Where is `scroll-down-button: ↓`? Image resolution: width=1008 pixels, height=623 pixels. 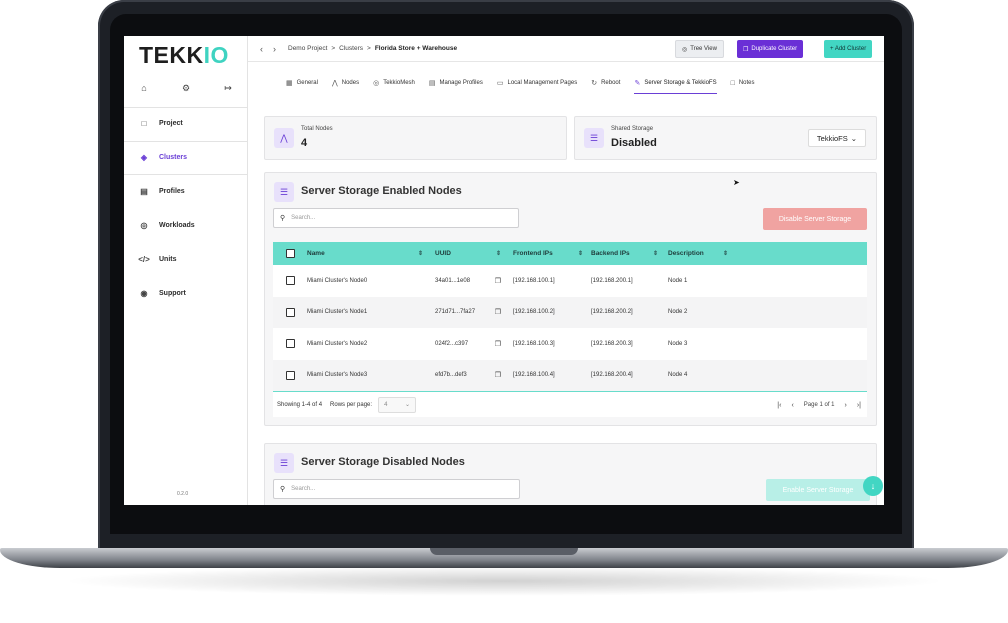
scroll-down-button: ↓ is located at coordinates (873, 486).